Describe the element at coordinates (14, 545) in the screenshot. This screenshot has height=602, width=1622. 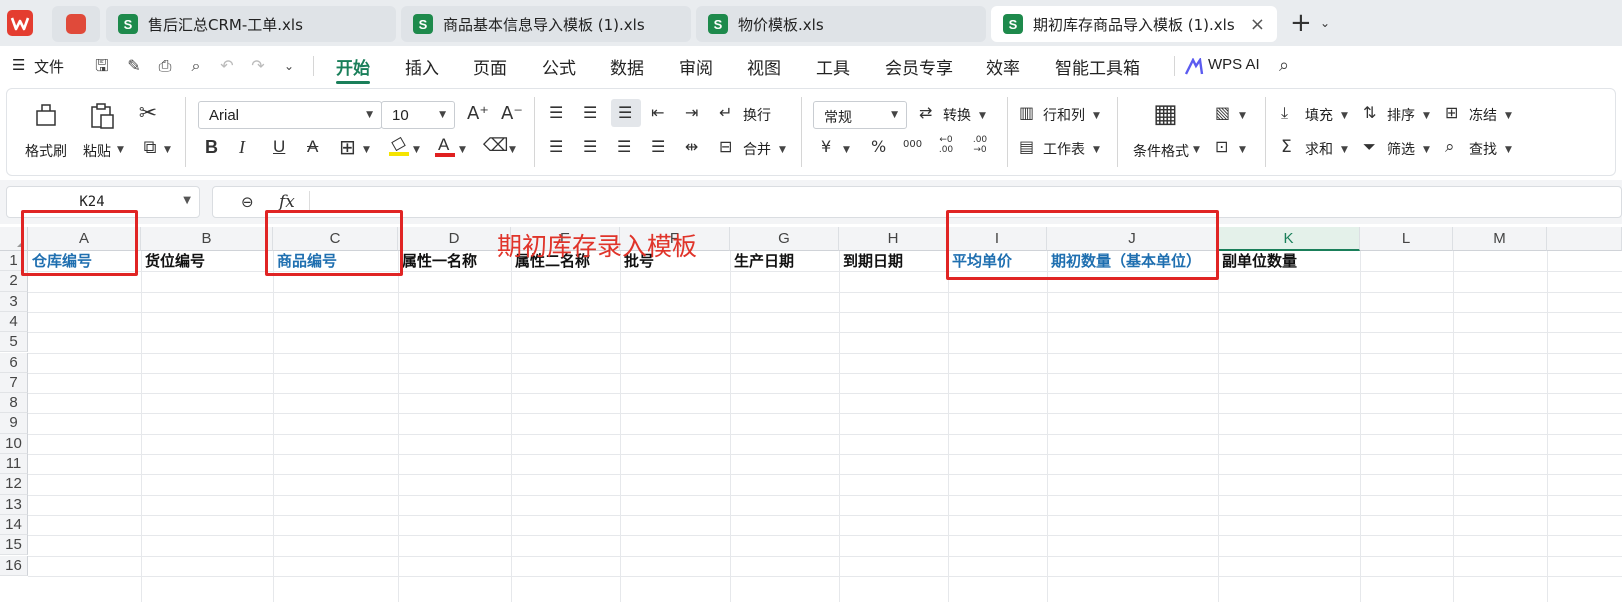
I see `row-header-15: 15` at that location.